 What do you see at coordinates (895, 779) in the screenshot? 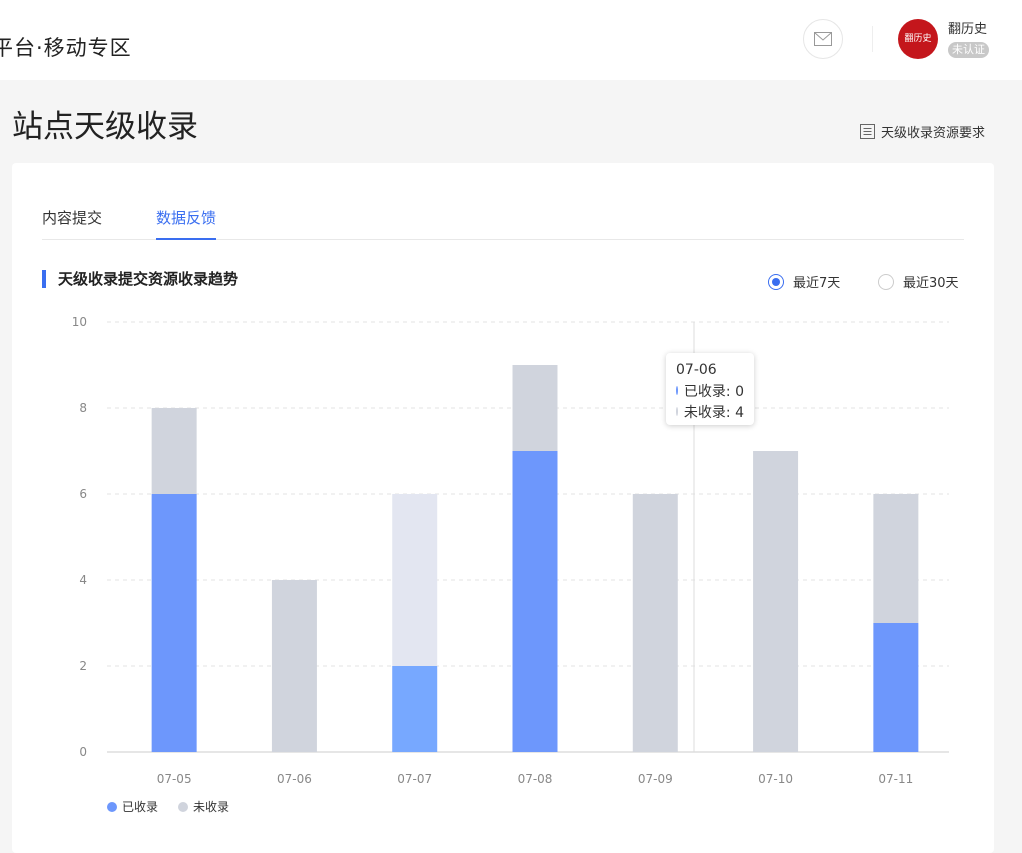
I see `x-tick-label: 07-11` at bounding box center [895, 779].